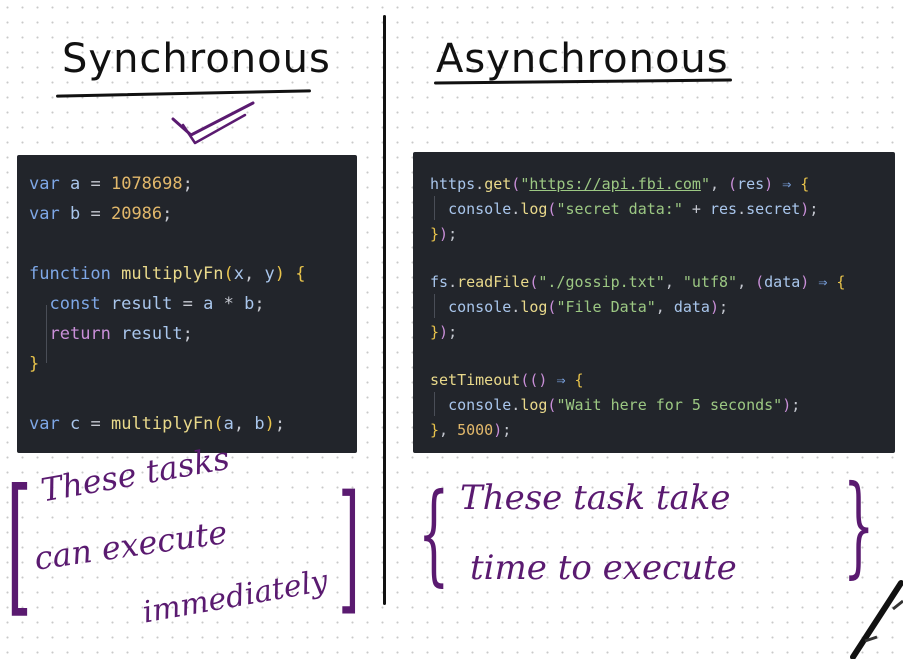 The image size is (903, 659). I want to click on left-note-close-bracket: ], so click(349, 547).